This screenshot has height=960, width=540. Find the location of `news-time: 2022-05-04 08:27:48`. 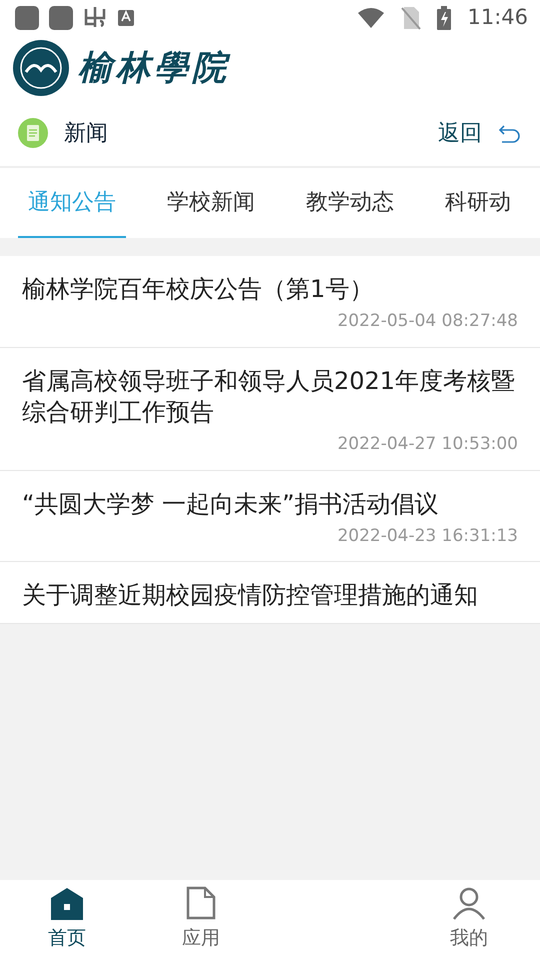

news-time: 2022-05-04 08:27:48 is located at coordinates (427, 322).